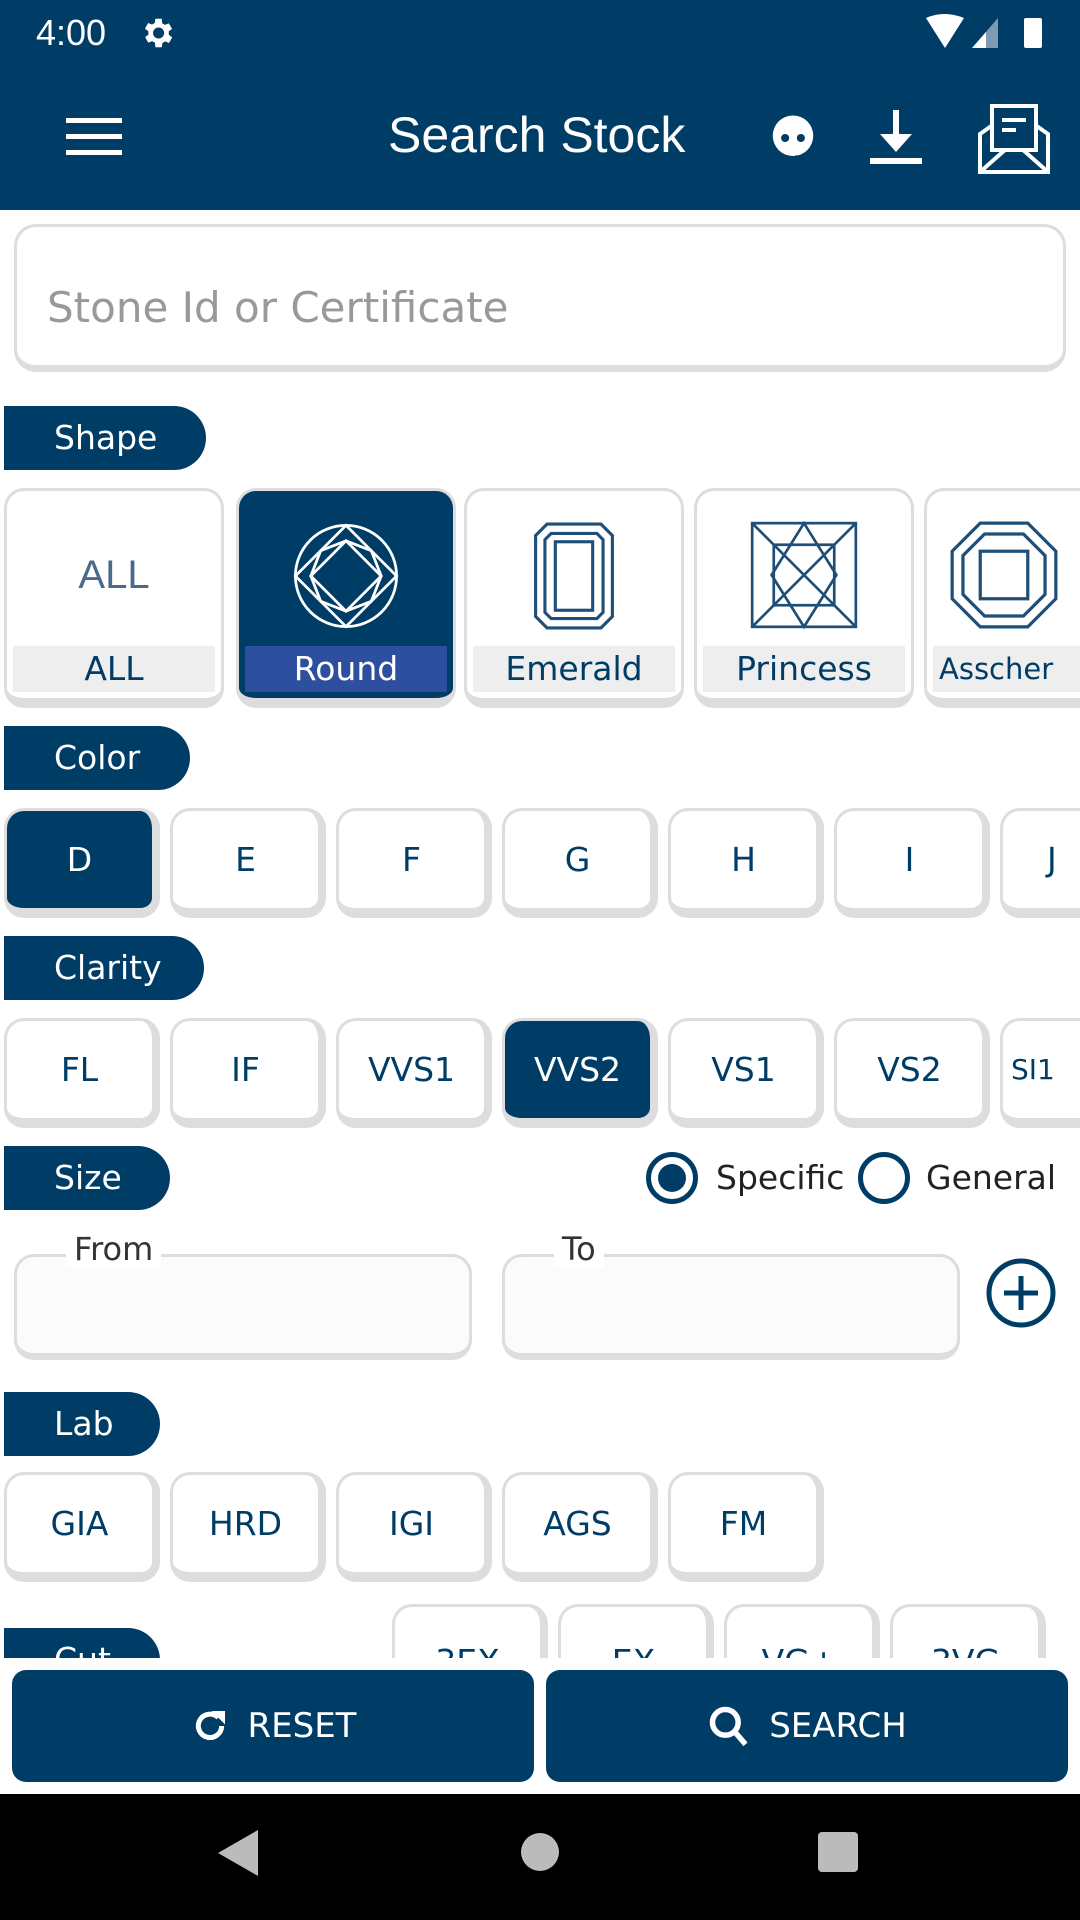  I want to click on mail-icon, so click(1014, 137).